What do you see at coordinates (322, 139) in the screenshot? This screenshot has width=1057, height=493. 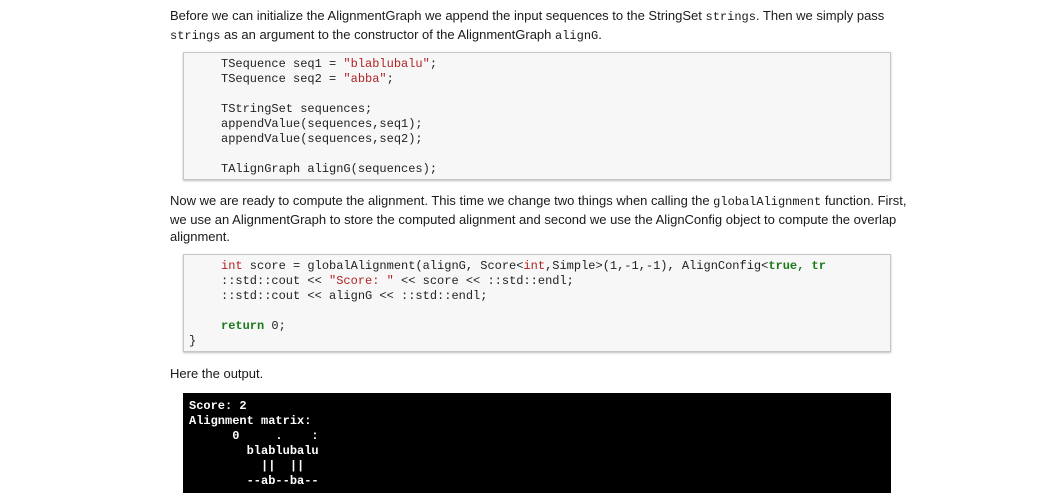 I see `code-line: appendValue(sequences,seq2);` at bounding box center [322, 139].